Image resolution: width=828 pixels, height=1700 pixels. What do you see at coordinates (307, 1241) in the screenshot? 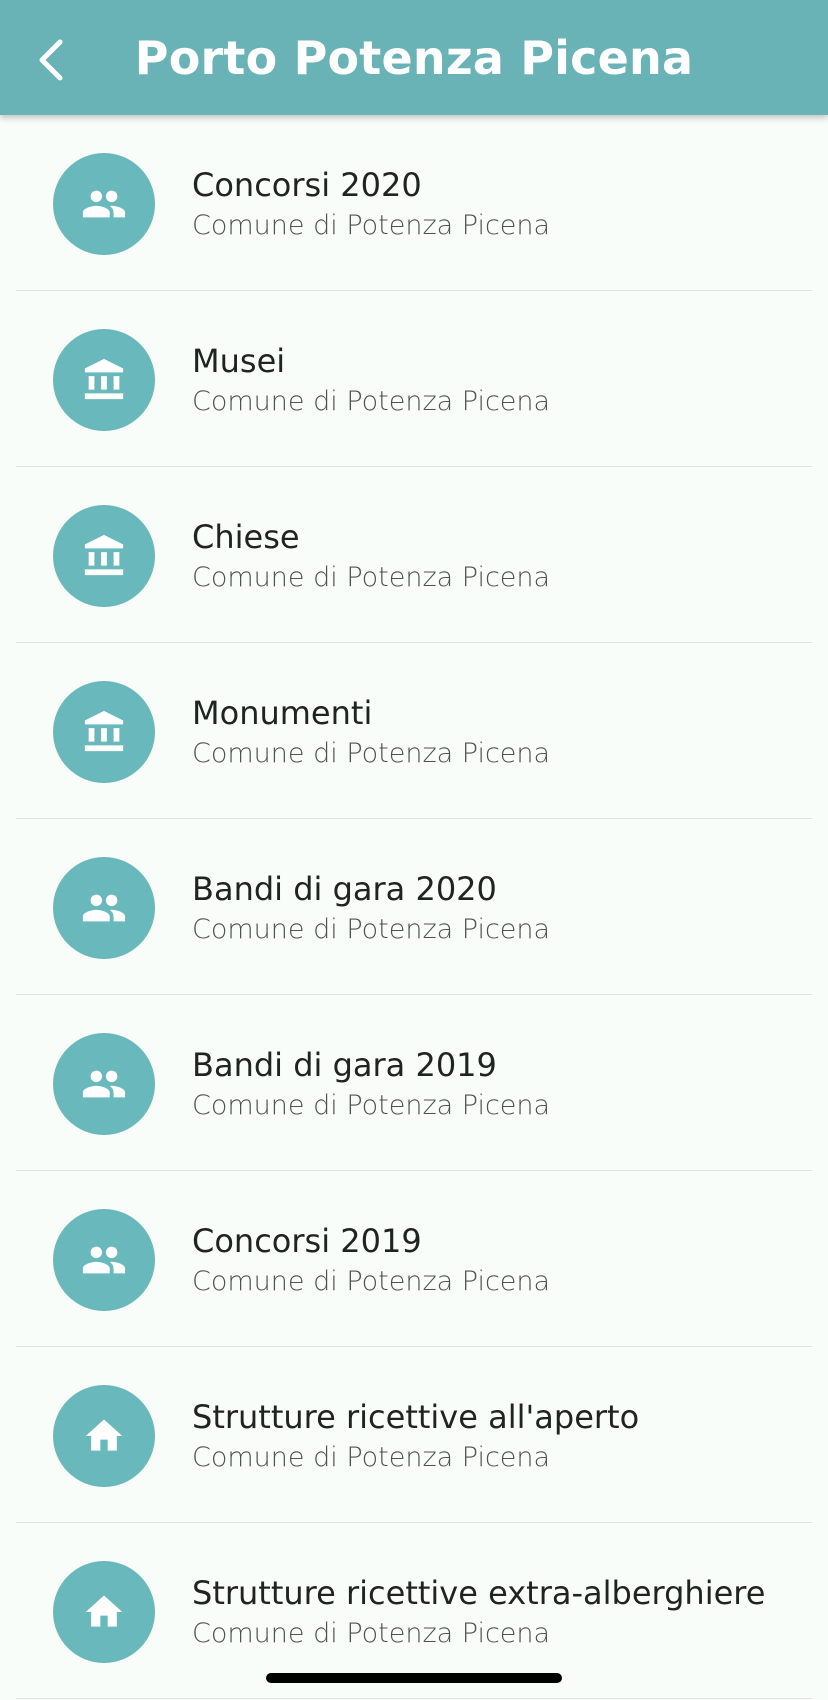
I see `list-item-title: Concorsi 2019` at bounding box center [307, 1241].